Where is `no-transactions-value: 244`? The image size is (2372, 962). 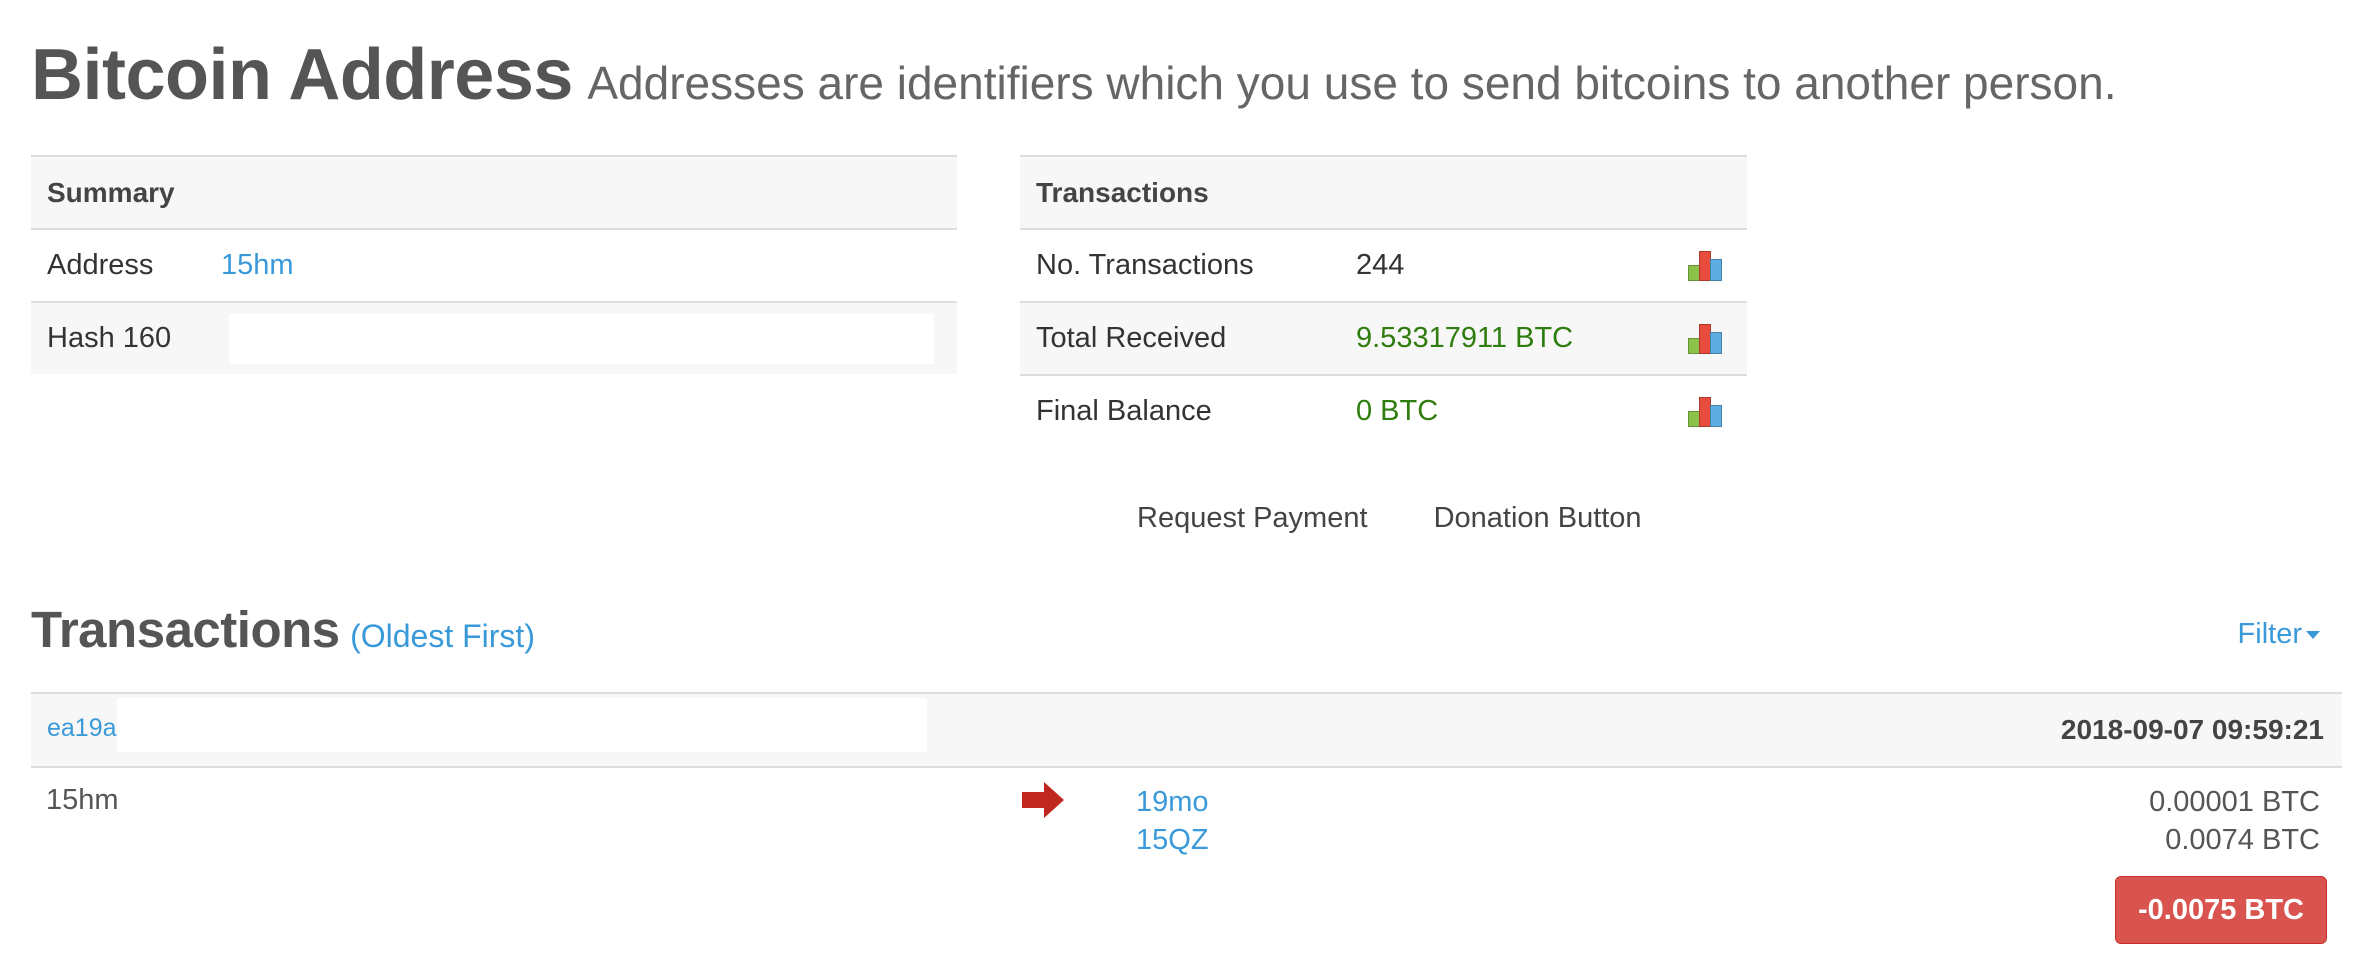
no-transactions-value: 244 is located at coordinates (1506, 265).